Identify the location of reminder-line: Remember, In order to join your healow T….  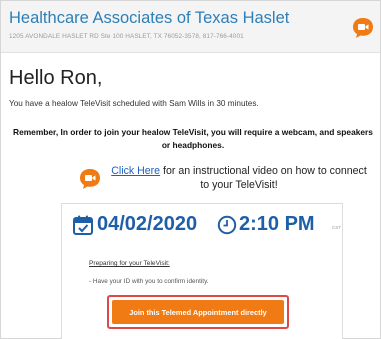
(193, 138).